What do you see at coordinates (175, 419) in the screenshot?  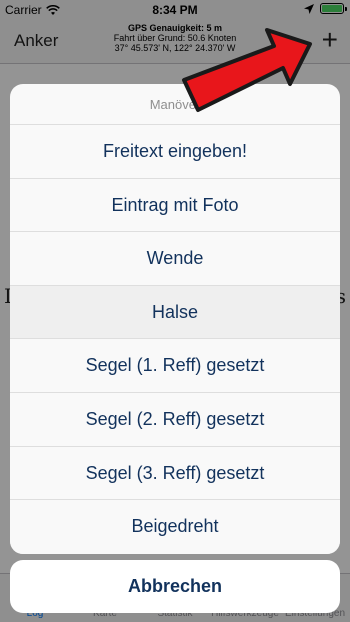 I see `action-reff-2: Segel (2. Reff) gesetzt` at bounding box center [175, 419].